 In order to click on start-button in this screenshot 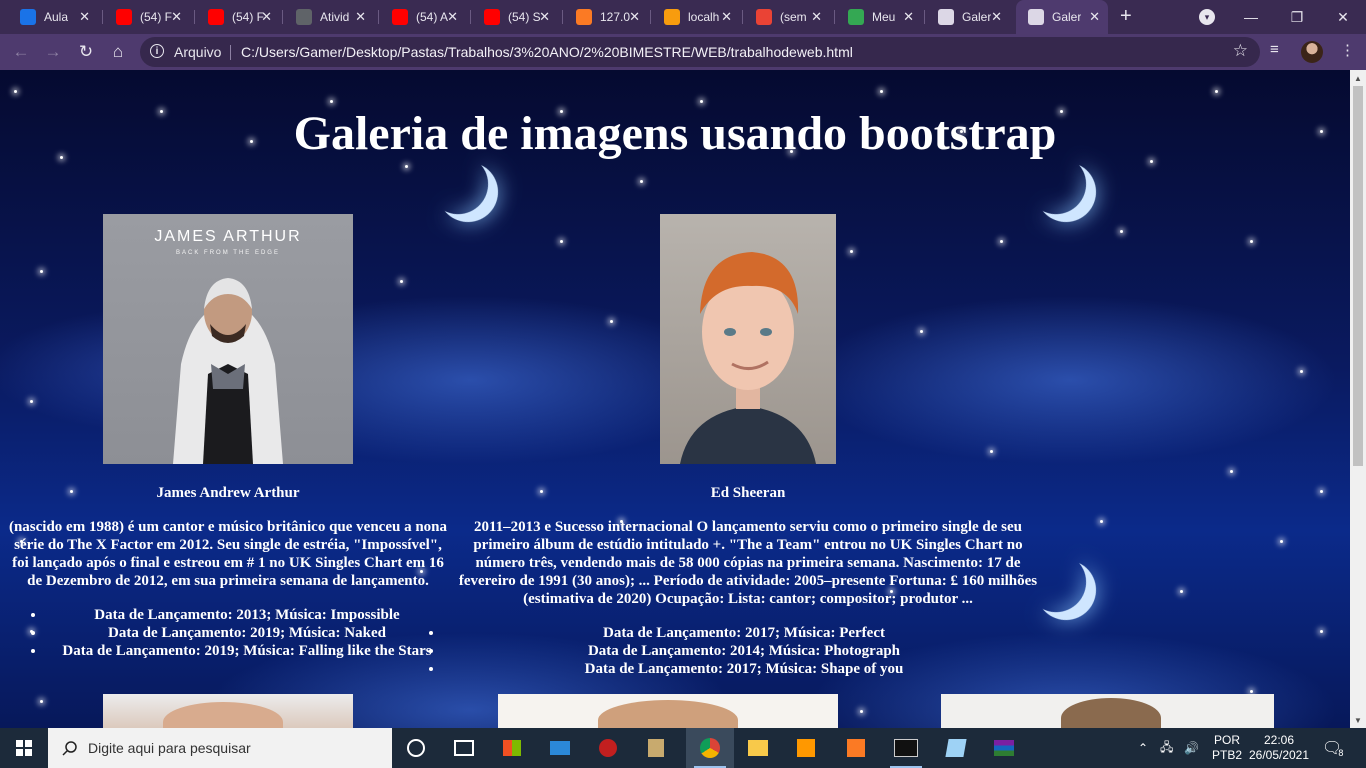, I will do `click(24, 748)`.